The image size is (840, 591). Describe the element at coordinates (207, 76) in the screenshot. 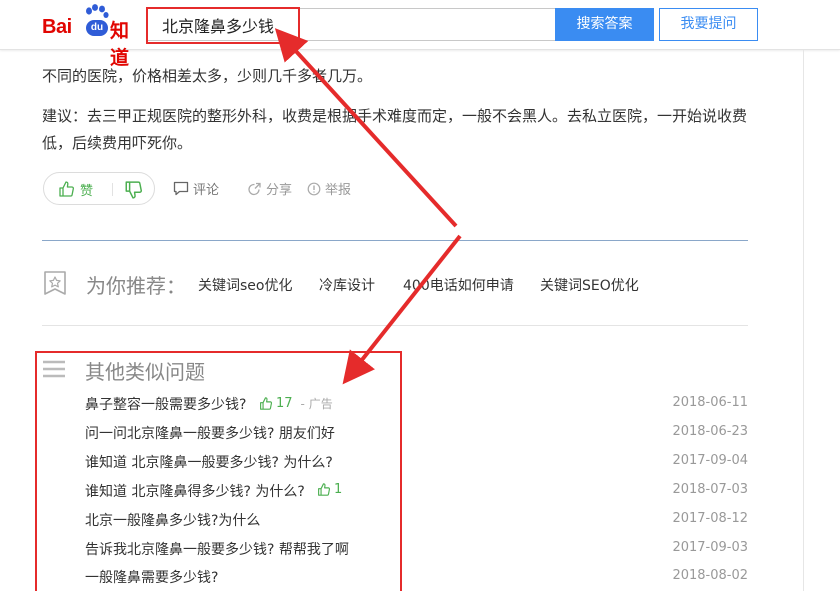

I see `answer-paragraph-1: 不同的医院，价格相差太多，少则几千多者几万。` at that location.